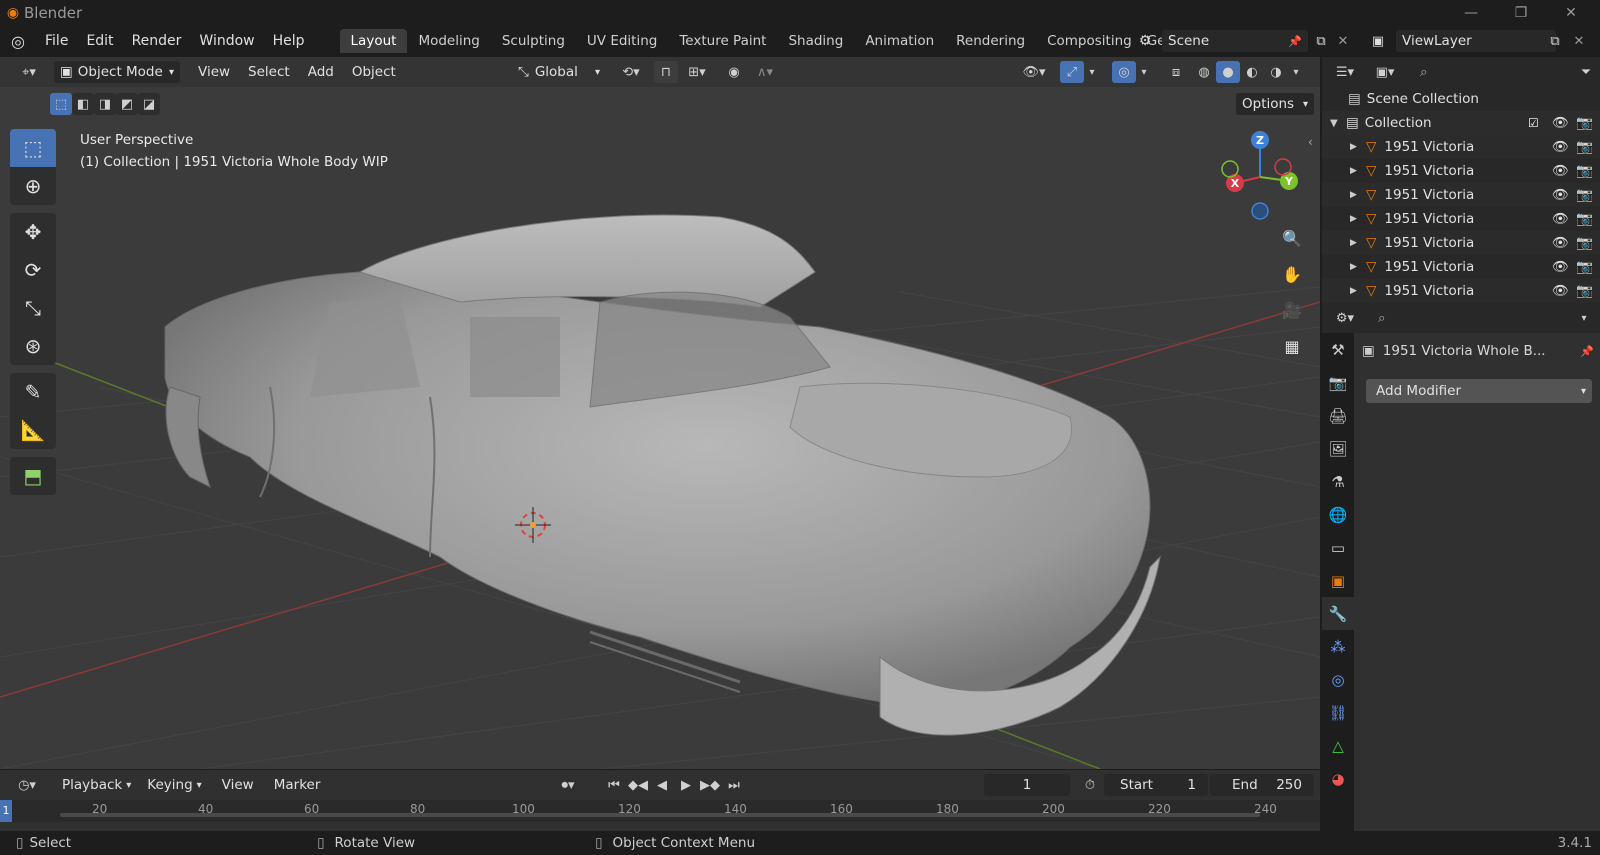 The width and height of the screenshot is (1600, 855). What do you see at coordinates (1259, 175) in the screenshot?
I see `navigation-gizmo: Z X Y` at bounding box center [1259, 175].